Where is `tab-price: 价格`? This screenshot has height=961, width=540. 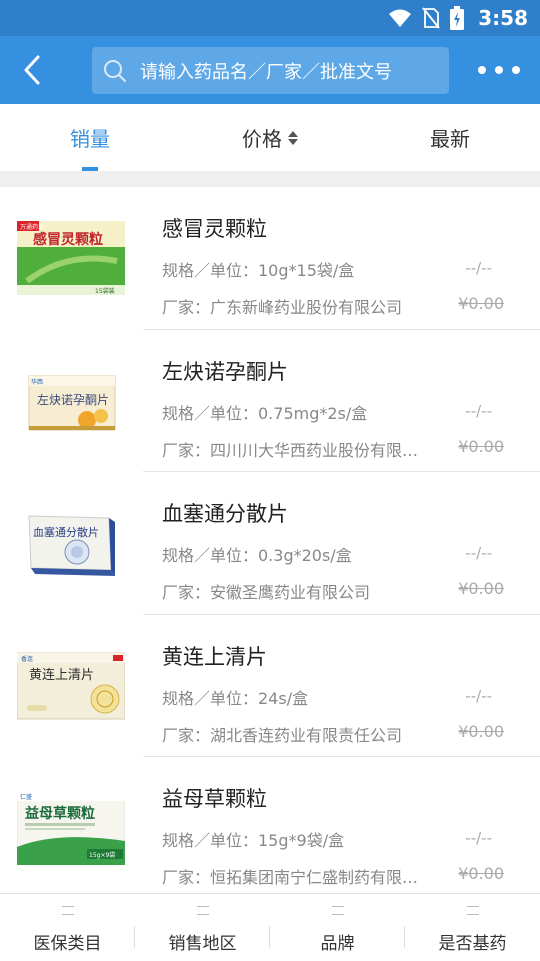 tab-price: 价格 is located at coordinates (270, 137).